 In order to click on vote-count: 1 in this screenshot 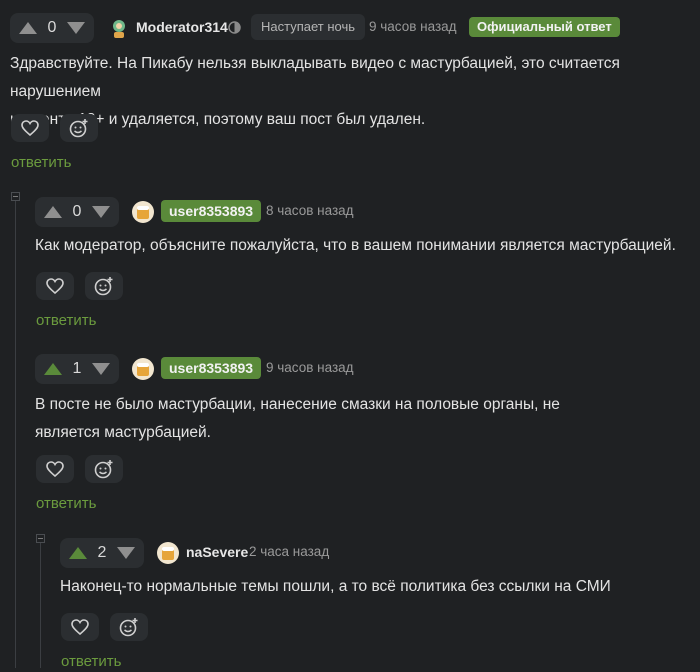, I will do `click(77, 368)`.